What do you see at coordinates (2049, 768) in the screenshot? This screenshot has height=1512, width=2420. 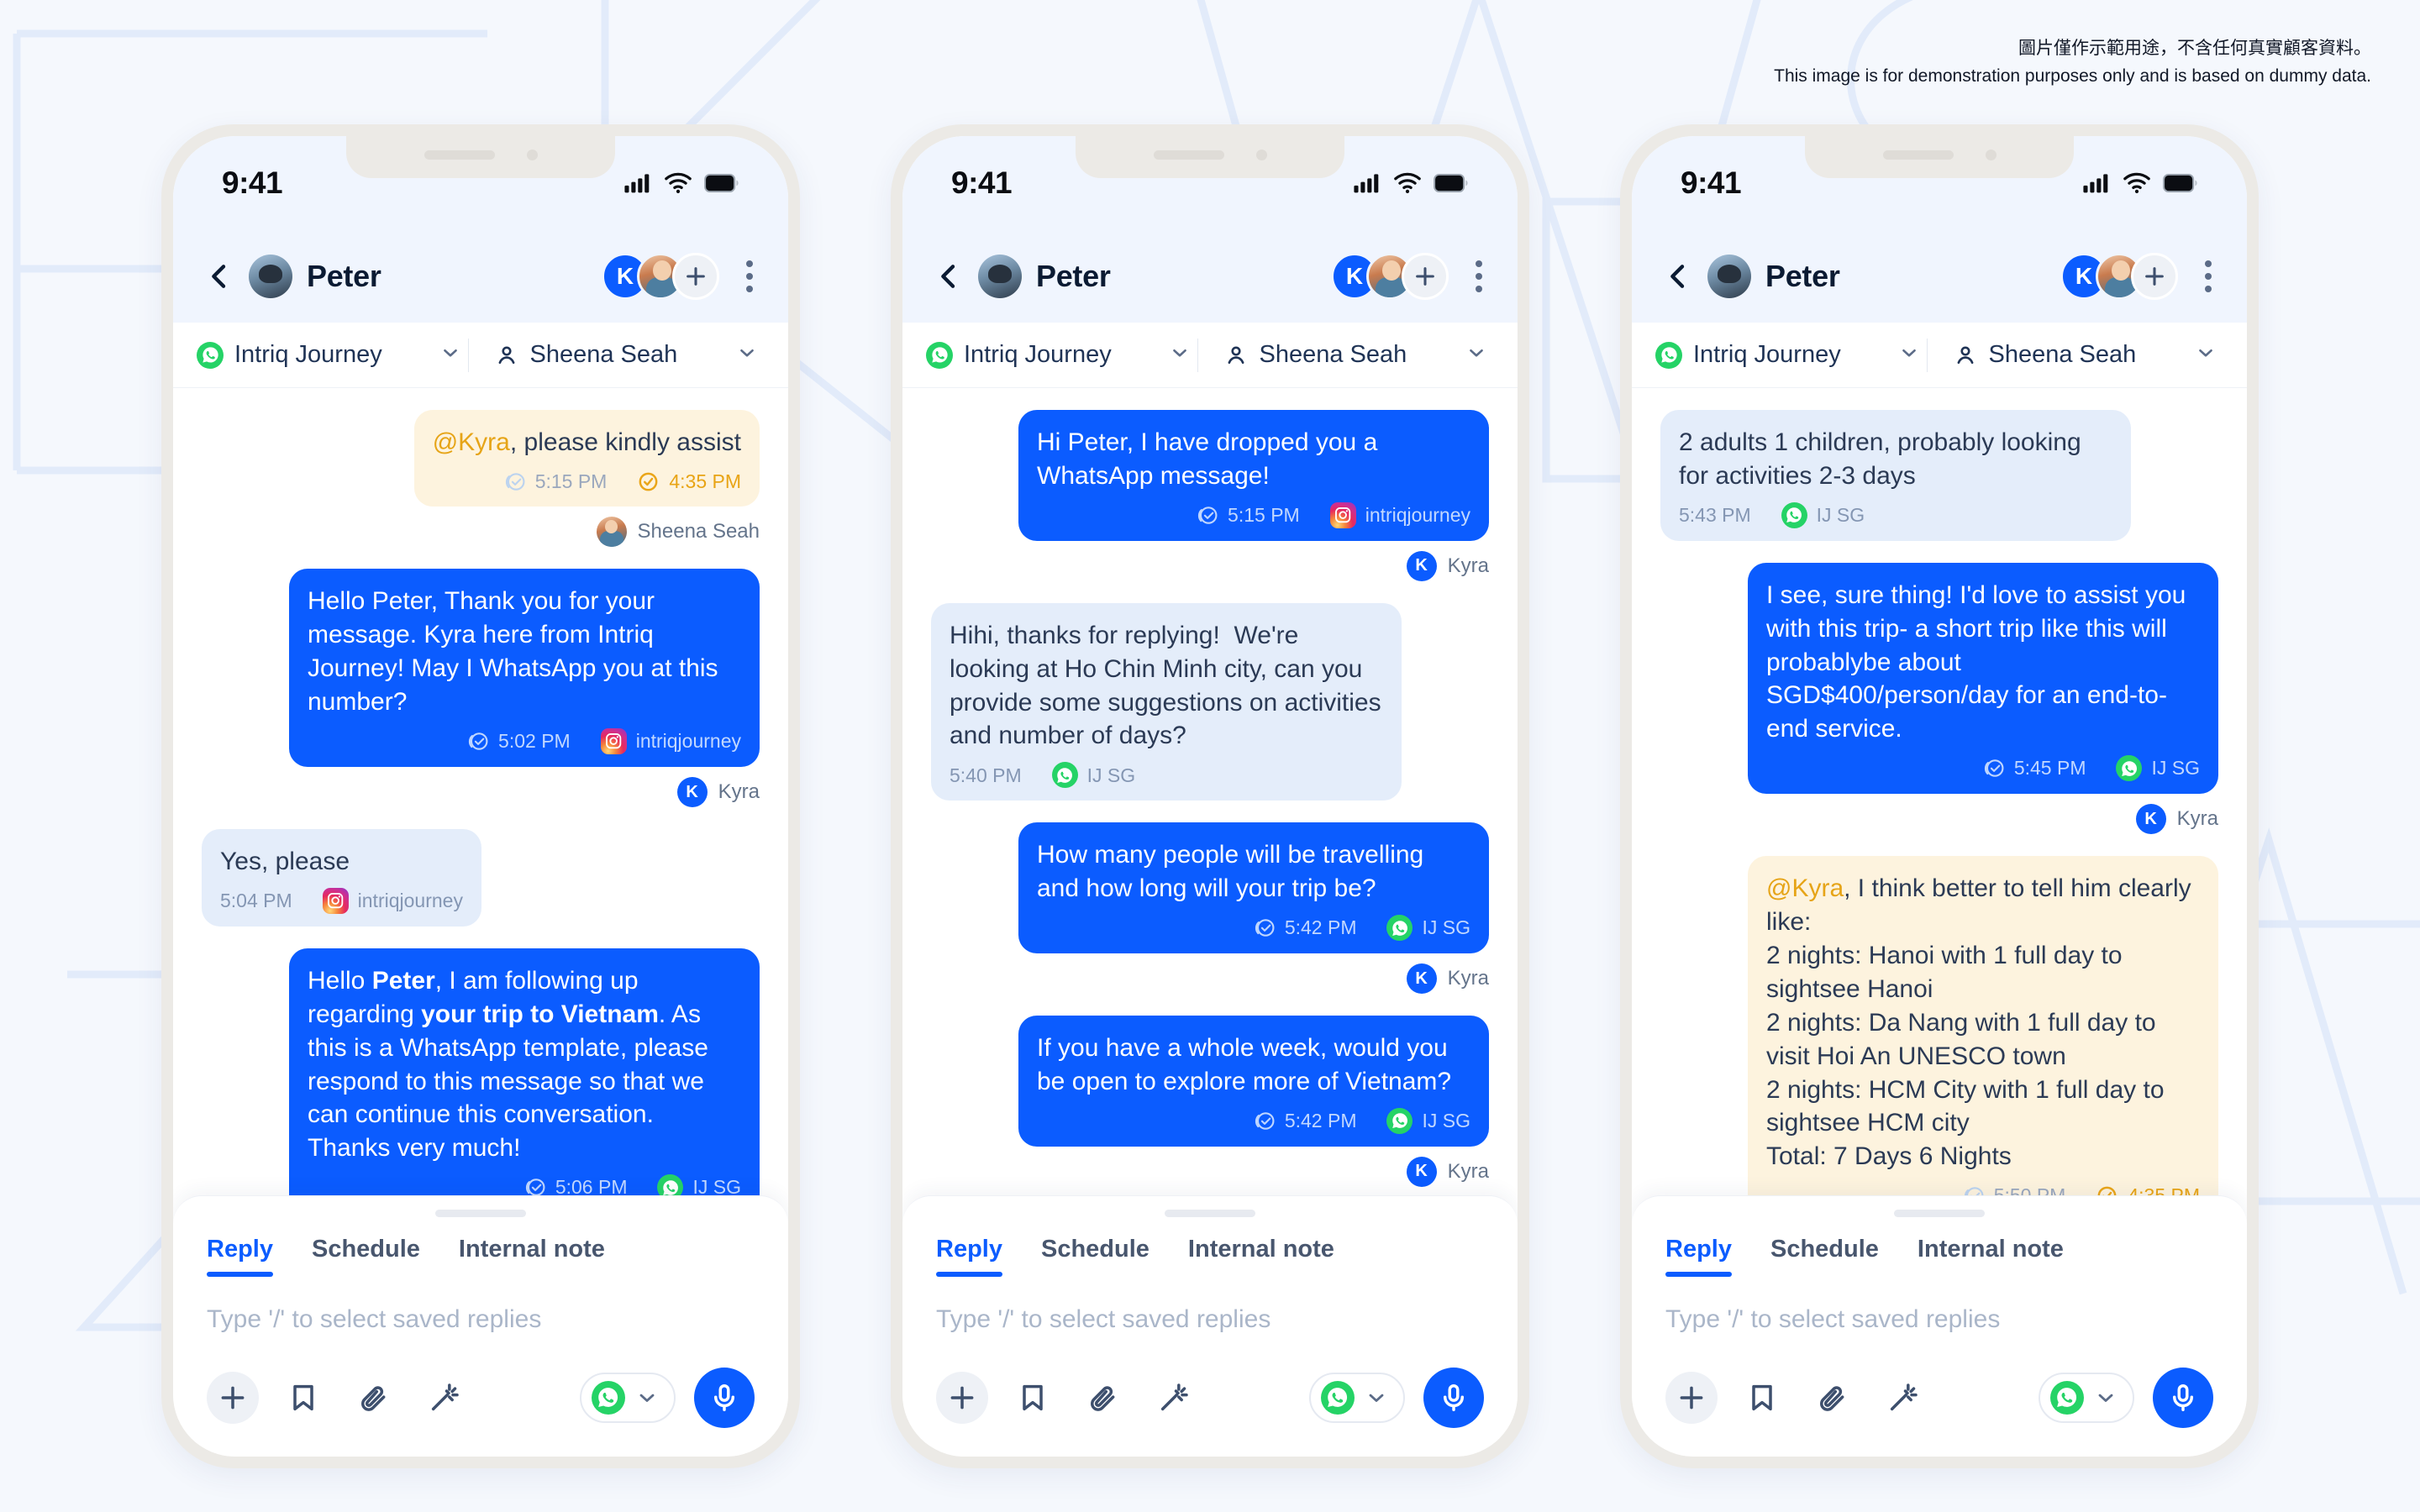 I see `message-time: 5:45 PM` at bounding box center [2049, 768].